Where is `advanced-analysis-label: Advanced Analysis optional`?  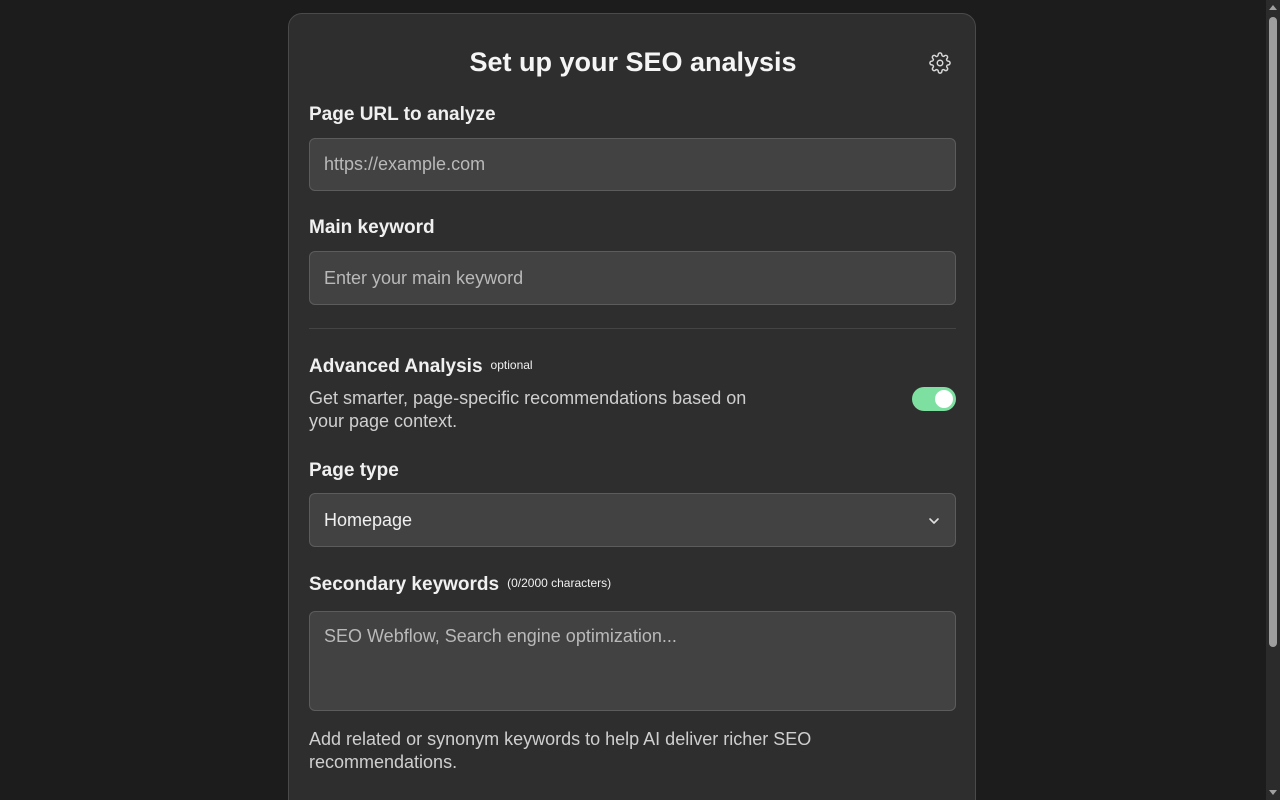
advanced-analysis-label: Advanced Analysis optional is located at coordinates (421, 367).